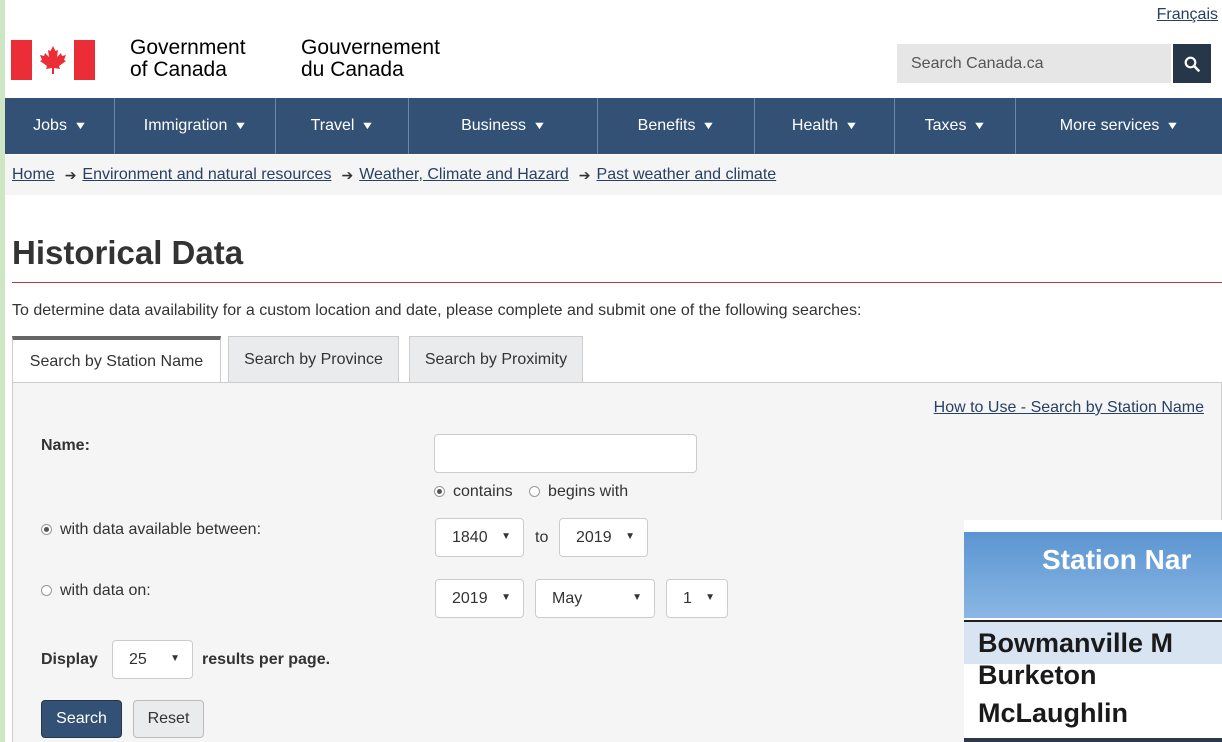  I want to click on range-end-year-select: 2019 ▼, so click(603, 537).